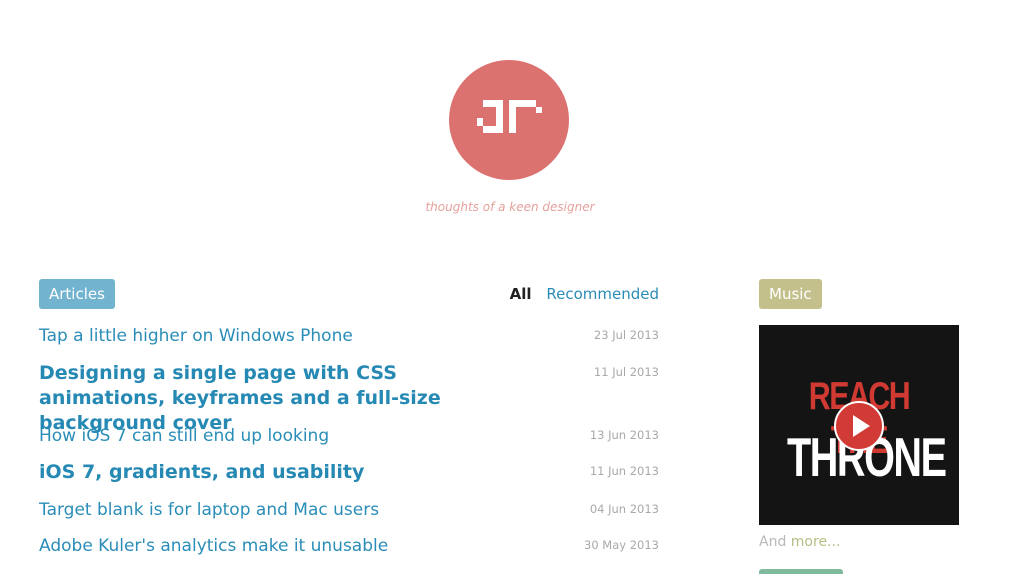  I want to click on filter-all-link: All, so click(521, 294).